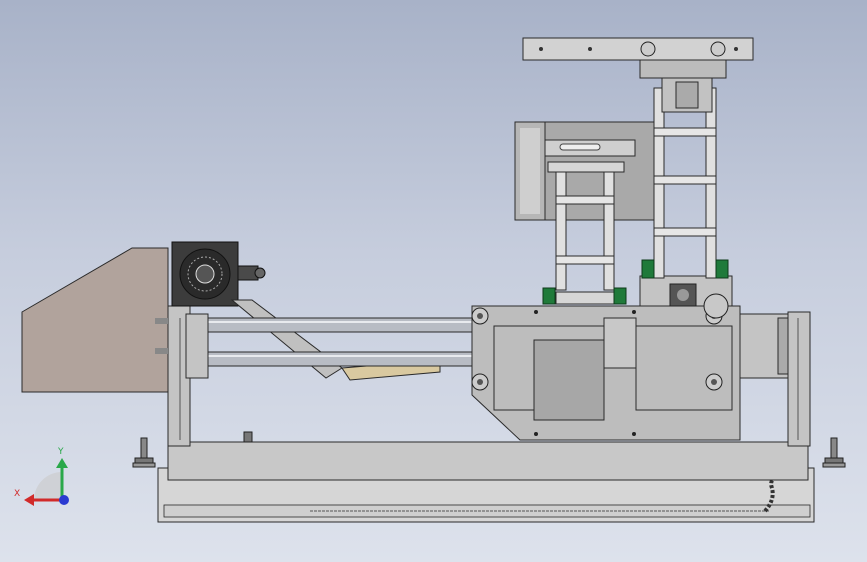 This screenshot has height=562, width=867. What do you see at coordinates (60, 452) in the screenshot?
I see `y-axis-label: Y` at bounding box center [60, 452].